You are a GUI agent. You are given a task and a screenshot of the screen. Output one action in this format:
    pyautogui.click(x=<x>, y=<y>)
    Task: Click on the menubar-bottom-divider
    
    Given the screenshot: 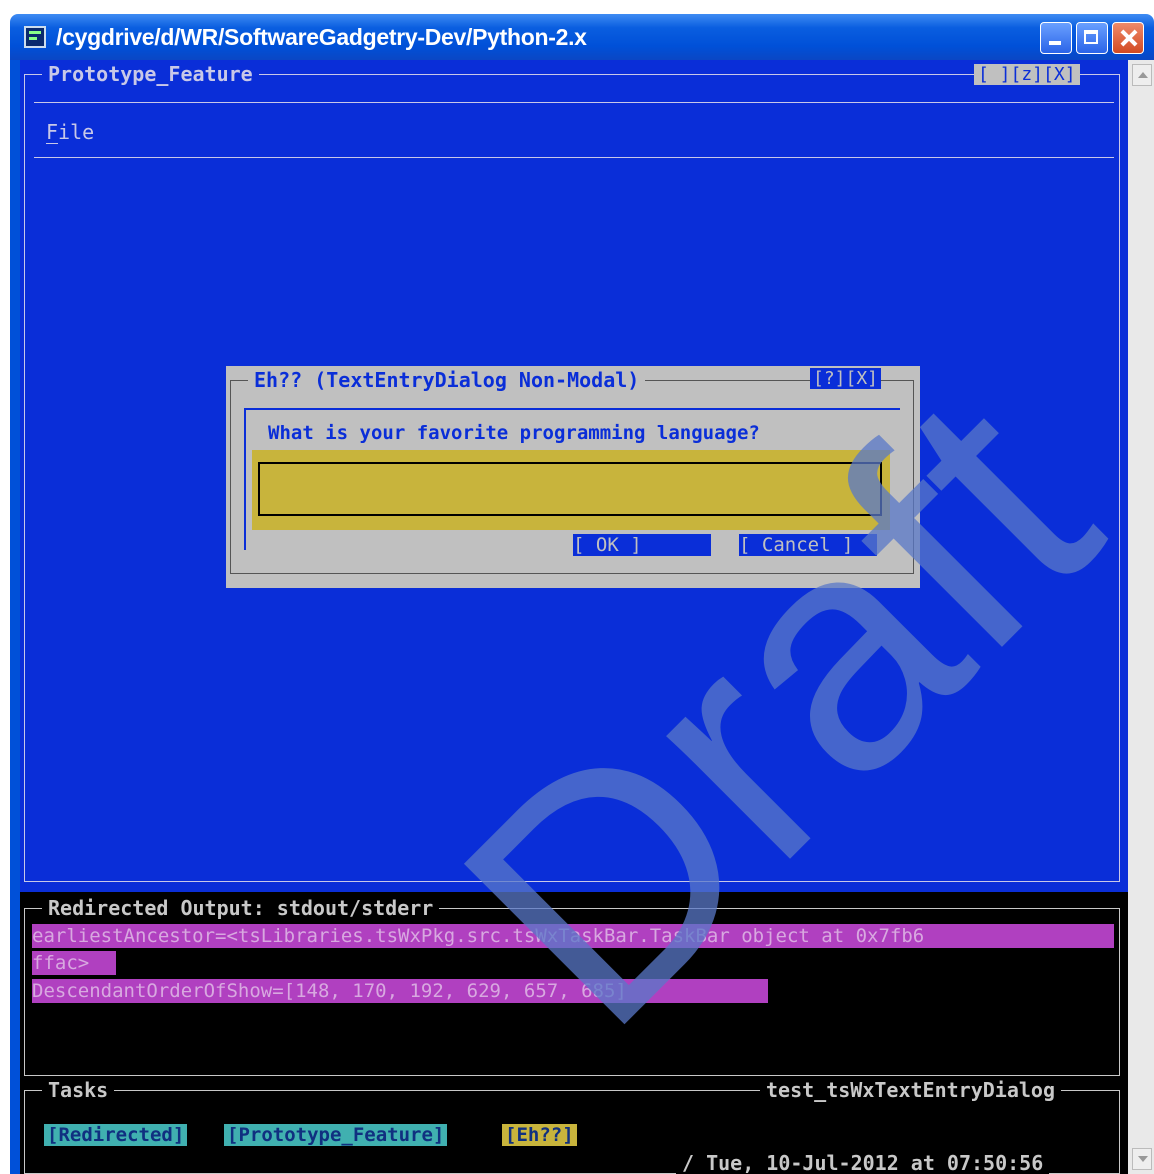 What is the action you would take?
    pyautogui.click(x=574, y=157)
    